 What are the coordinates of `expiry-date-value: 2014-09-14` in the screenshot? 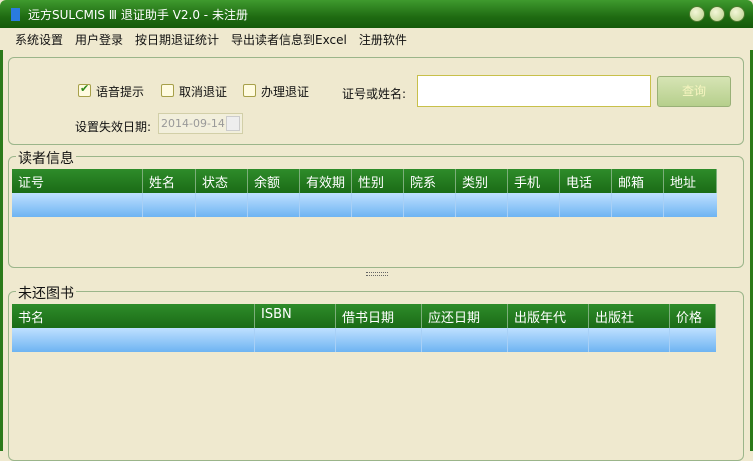 It's located at (193, 123).